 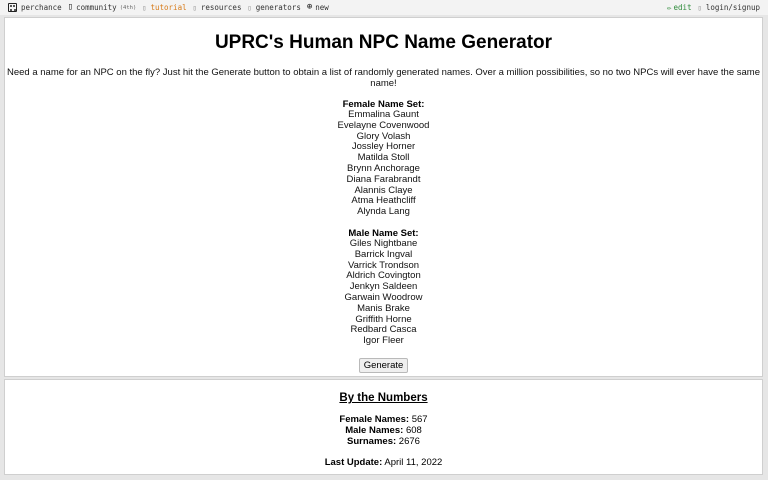 I want to click on last-update-row: Last Update: April 11, 2022, so click(x=383, y=462).